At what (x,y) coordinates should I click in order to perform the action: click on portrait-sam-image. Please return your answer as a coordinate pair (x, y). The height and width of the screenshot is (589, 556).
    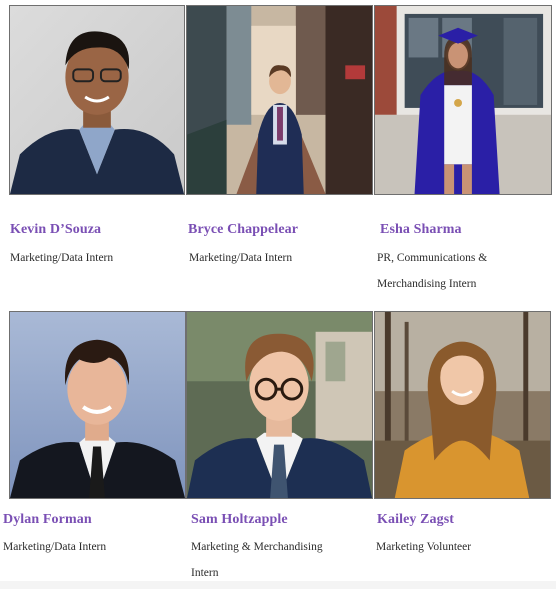
    Looking at the image, I should click on (279, 405).